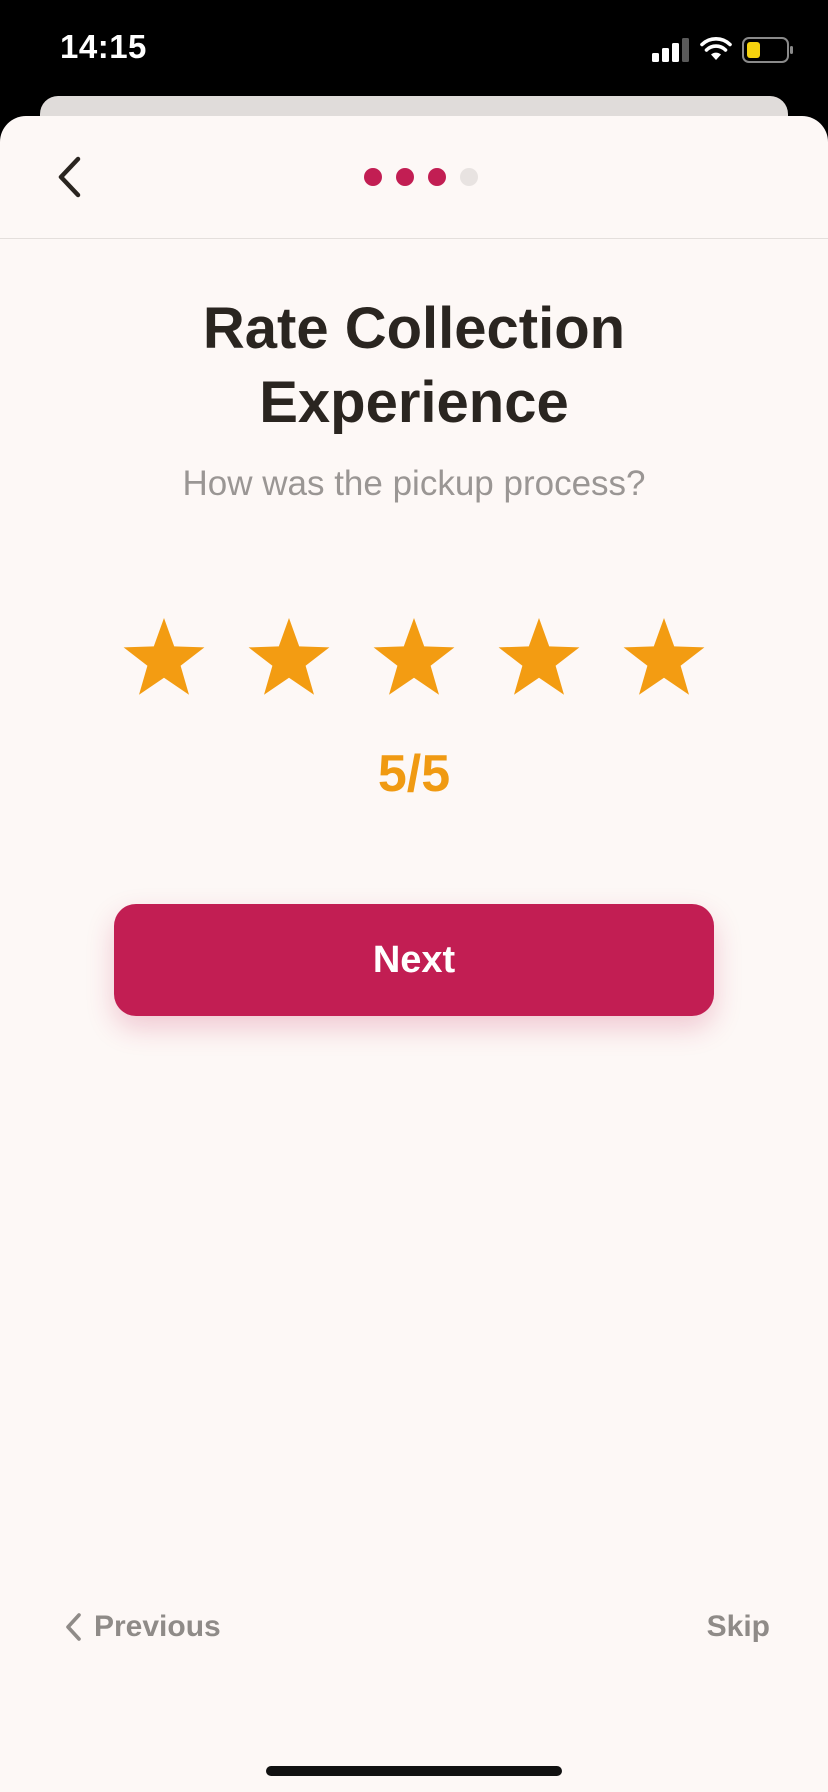 The height and width of the screenshot is (1792, 828). I want to click on home-indicator, so click(414, 1771).